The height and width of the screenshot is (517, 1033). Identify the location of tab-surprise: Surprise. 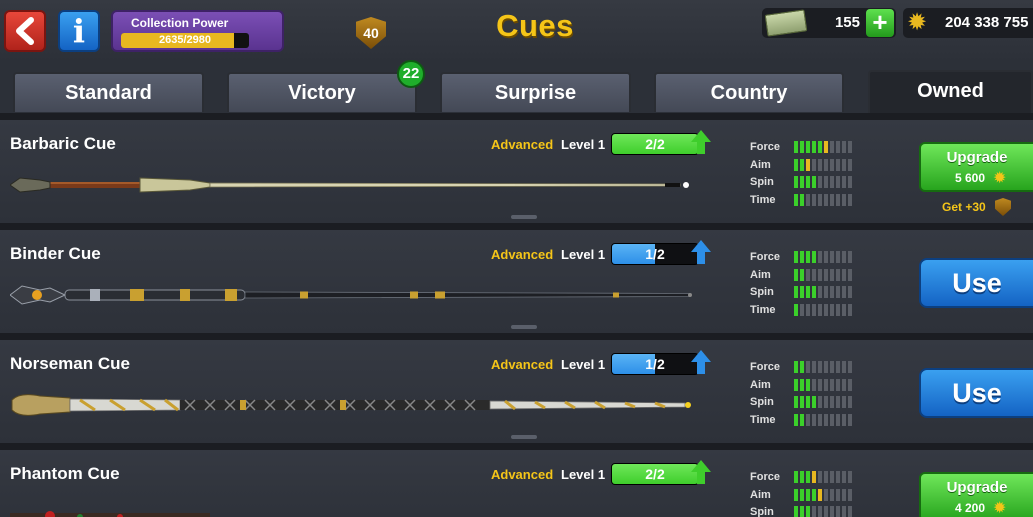
(535, 92).